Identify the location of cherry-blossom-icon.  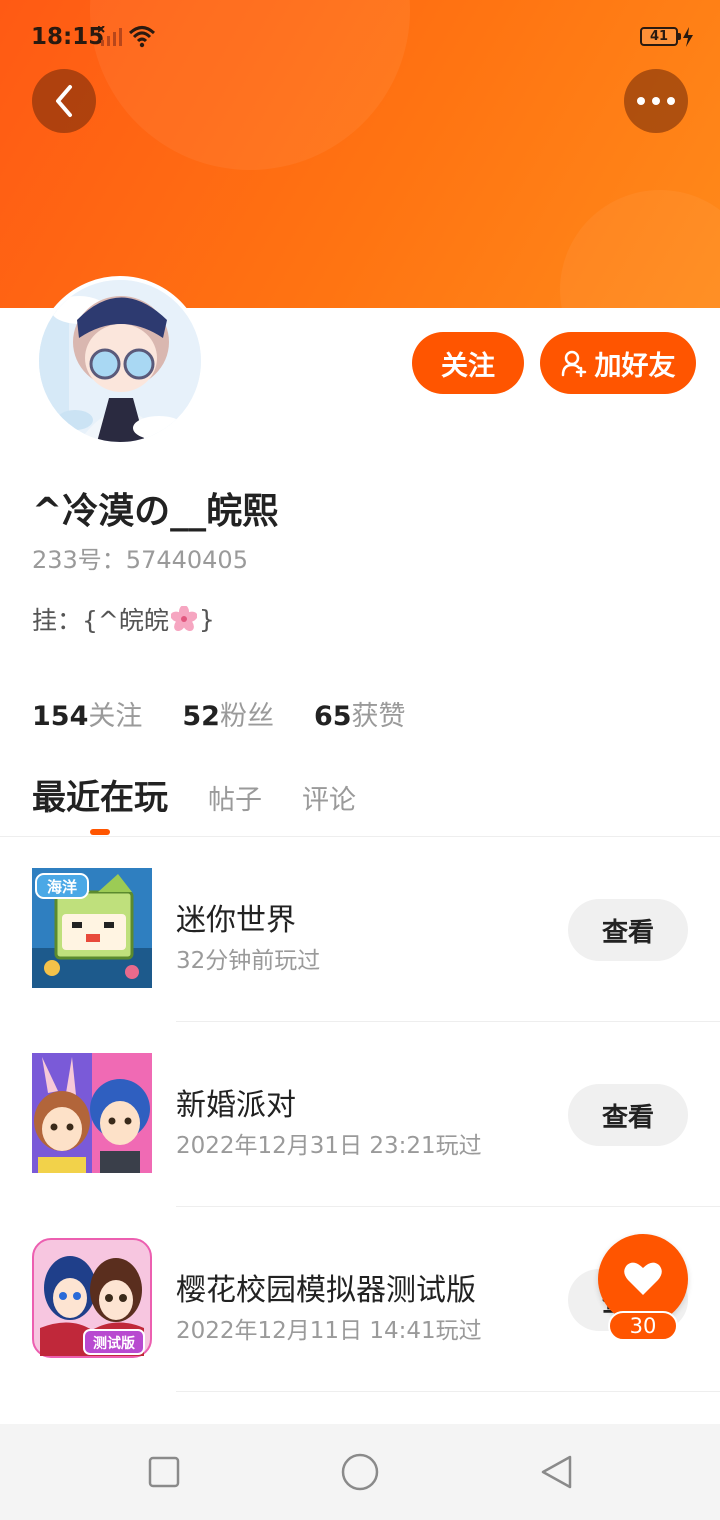
(183, 619).